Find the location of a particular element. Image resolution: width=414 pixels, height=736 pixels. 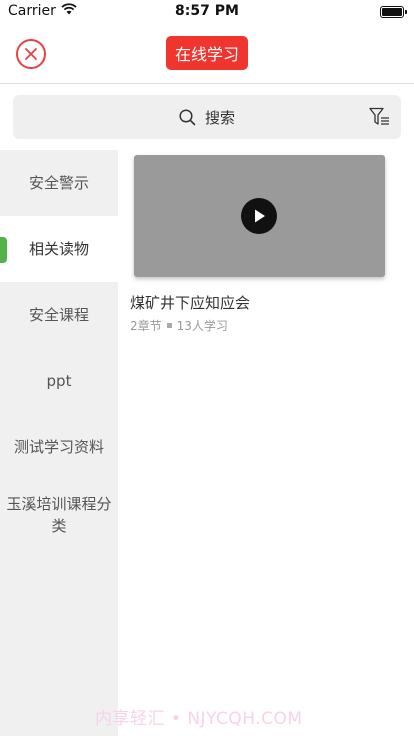

search-bar: 搜索 is located at coordinates (207, 117).